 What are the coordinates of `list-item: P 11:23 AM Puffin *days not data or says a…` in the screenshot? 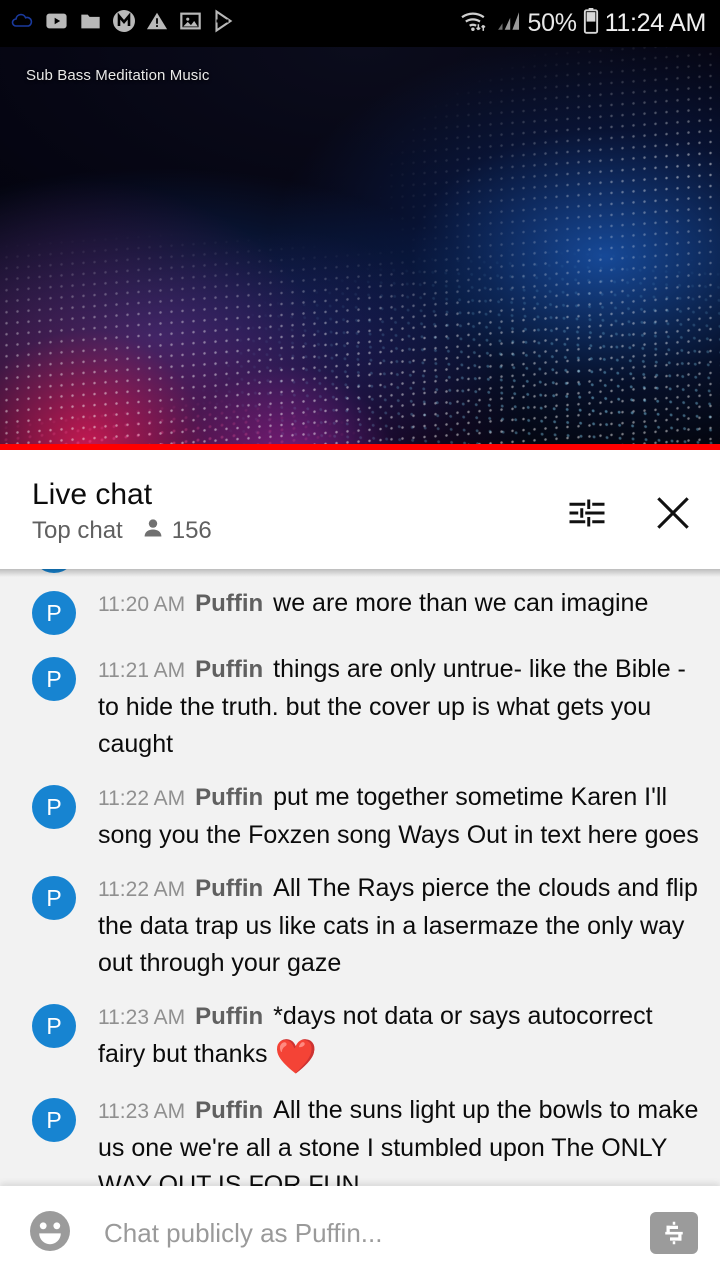 It's located at (360, 1037).